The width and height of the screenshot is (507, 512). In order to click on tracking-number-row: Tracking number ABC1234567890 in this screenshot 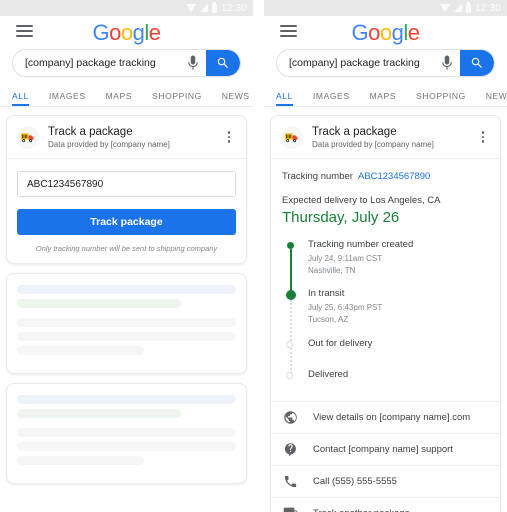, I will do `click(385, 176)`.